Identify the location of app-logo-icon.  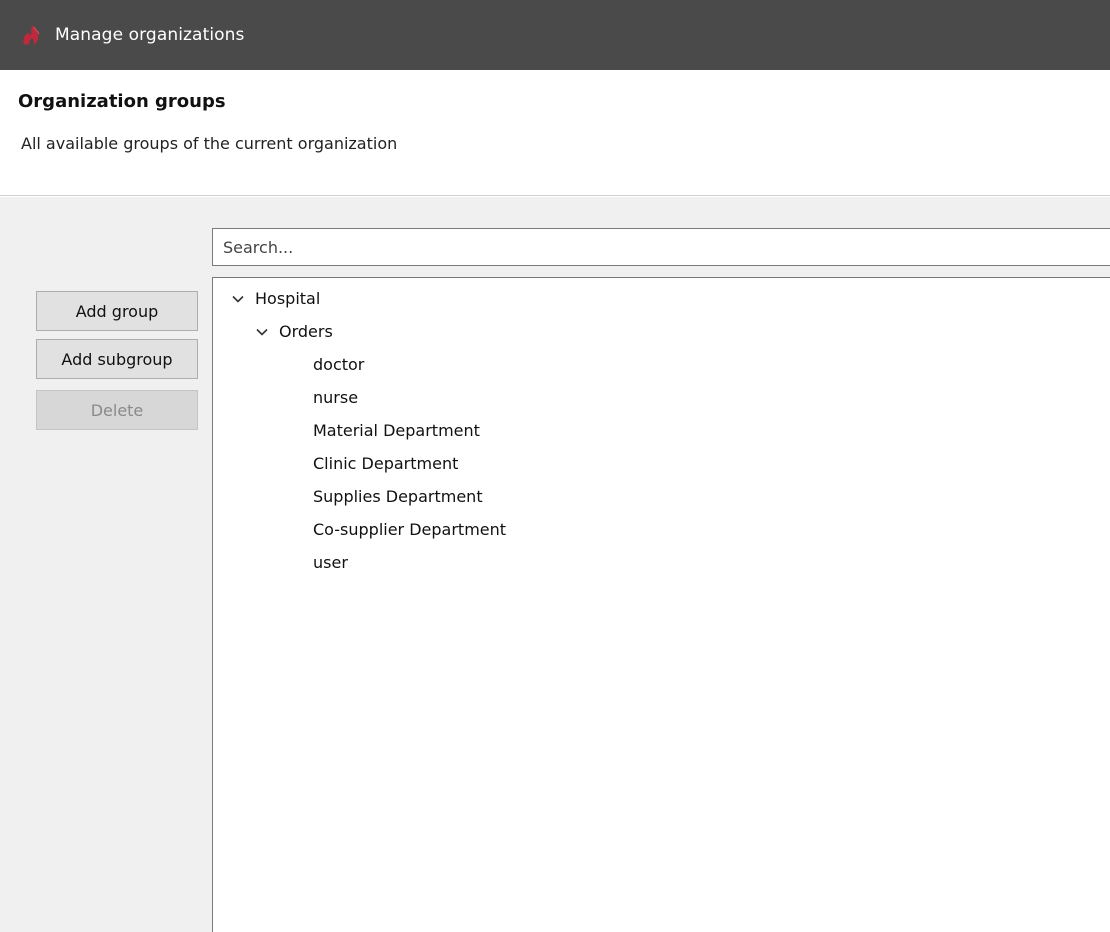
(31, 35).